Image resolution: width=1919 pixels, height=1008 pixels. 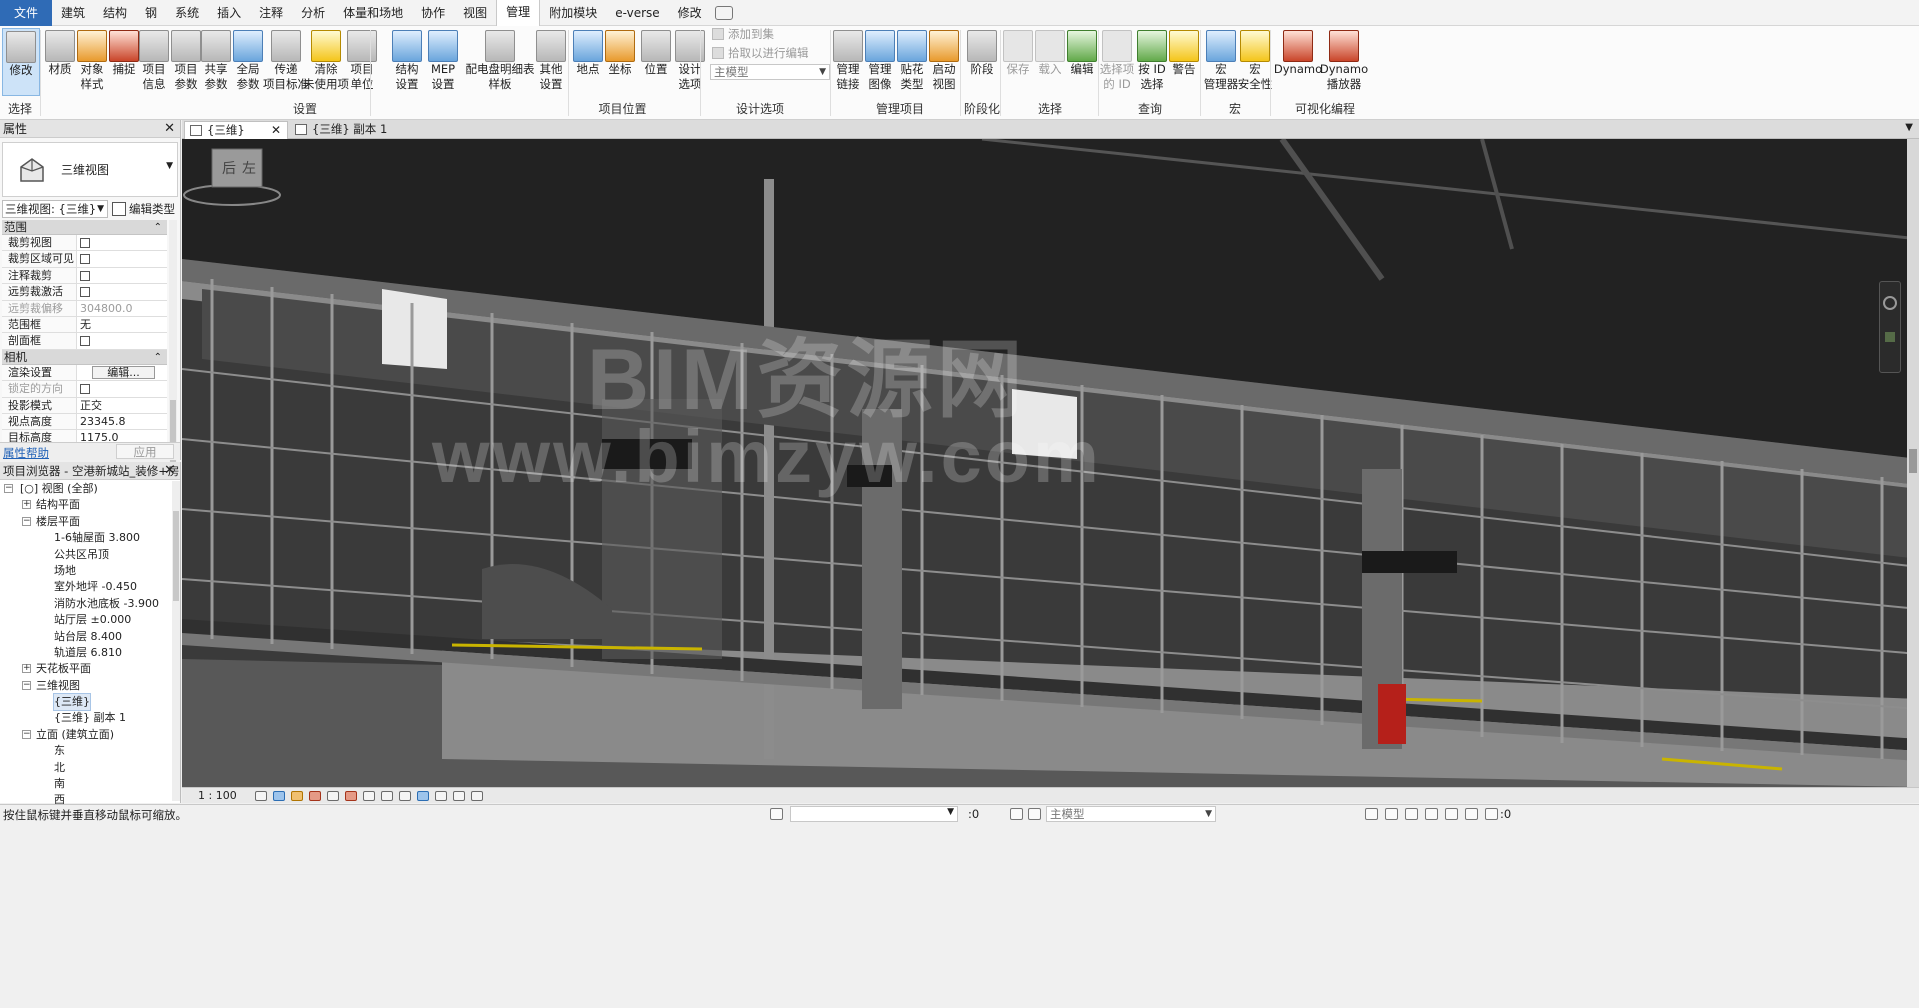 I want to click on tree-node: {三维} 副本 1, so click(x=86, y=718).